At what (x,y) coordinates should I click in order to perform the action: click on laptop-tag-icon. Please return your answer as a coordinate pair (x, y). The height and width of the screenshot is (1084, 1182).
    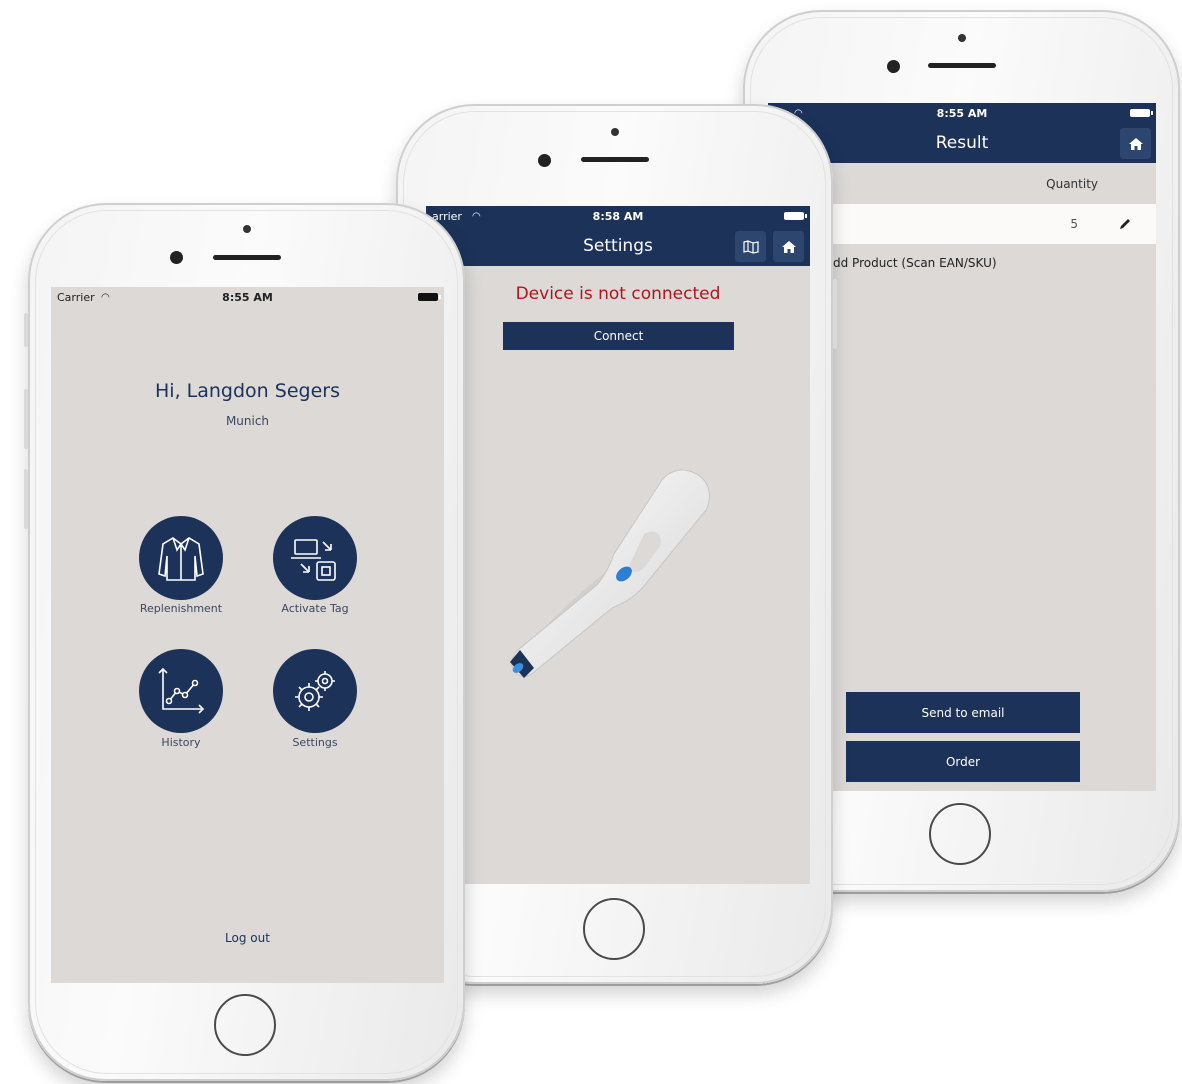
    Looking at the image, I should click on (313, 560).